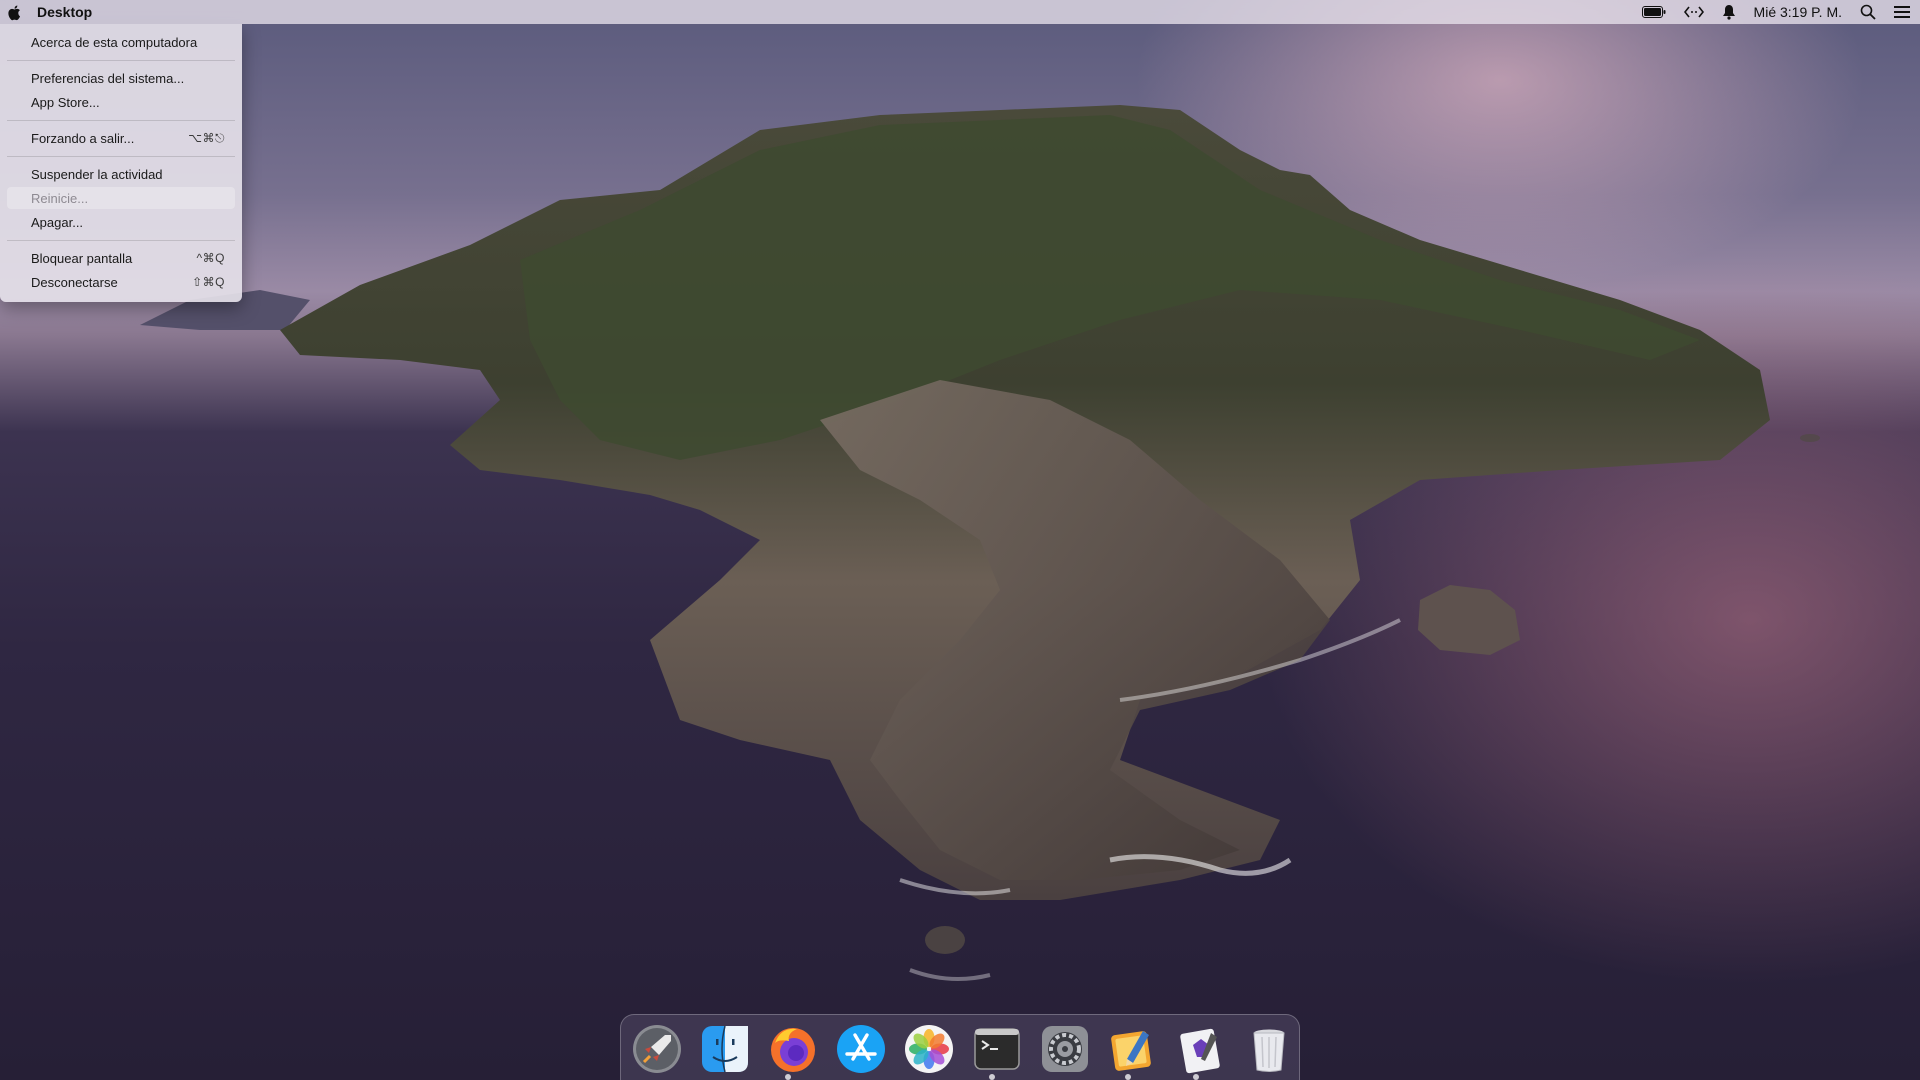  I want to click on terminal-icon, so click(997, 1049).